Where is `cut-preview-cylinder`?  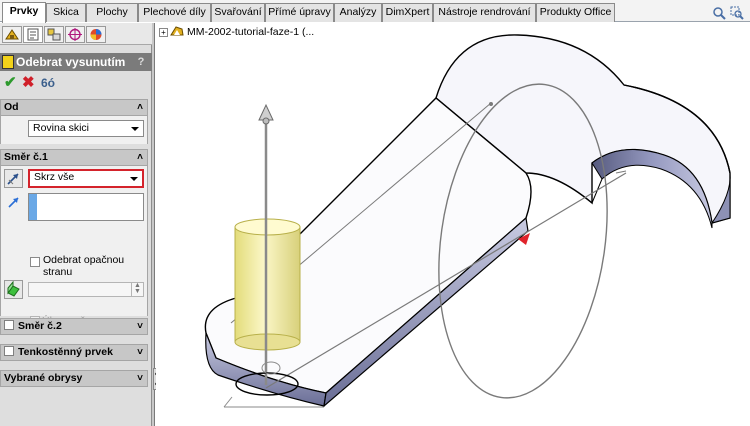
cut-preview-cylinder is located at coordinates (267, 284).